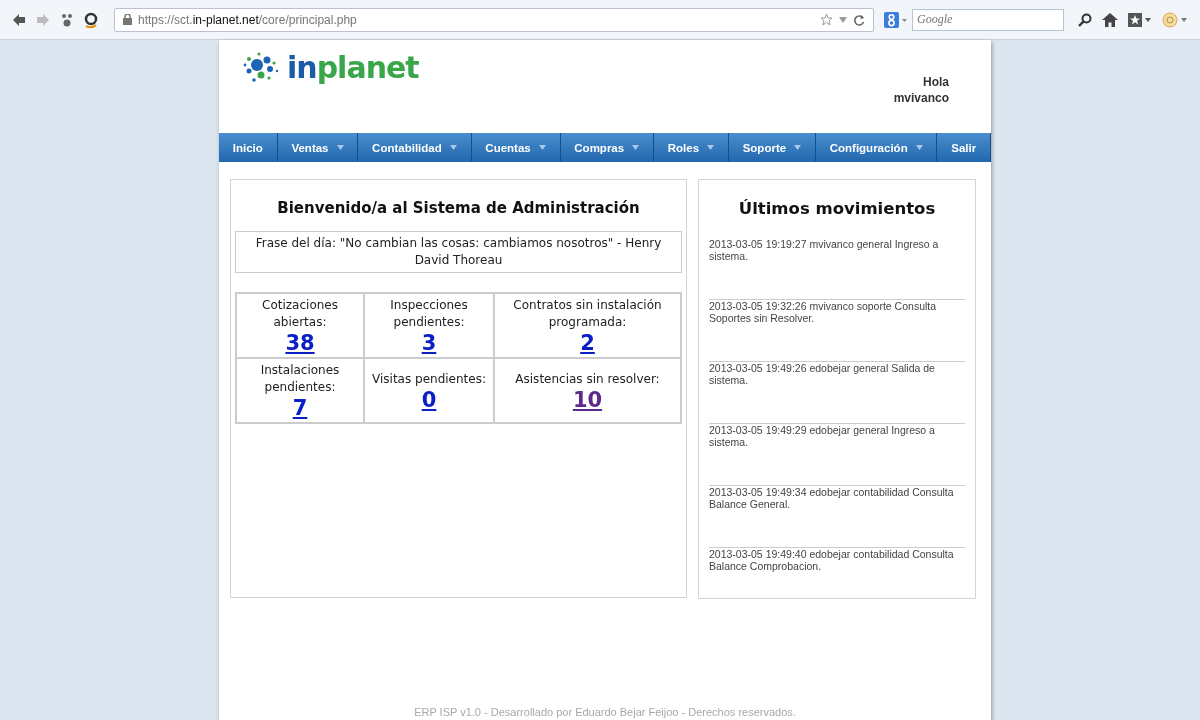 The height and width of the screenshot is (720, 1200). What do you see at coordinates (1175, 19) in the screenshot?
I see `extension-icon` at bounding box center [1175, 19].